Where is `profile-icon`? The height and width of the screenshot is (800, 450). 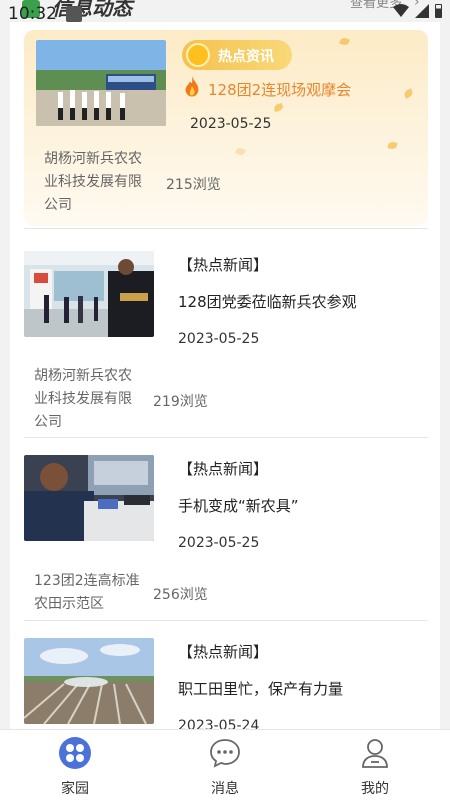 profile-icon is located at coordinates (375, 753).